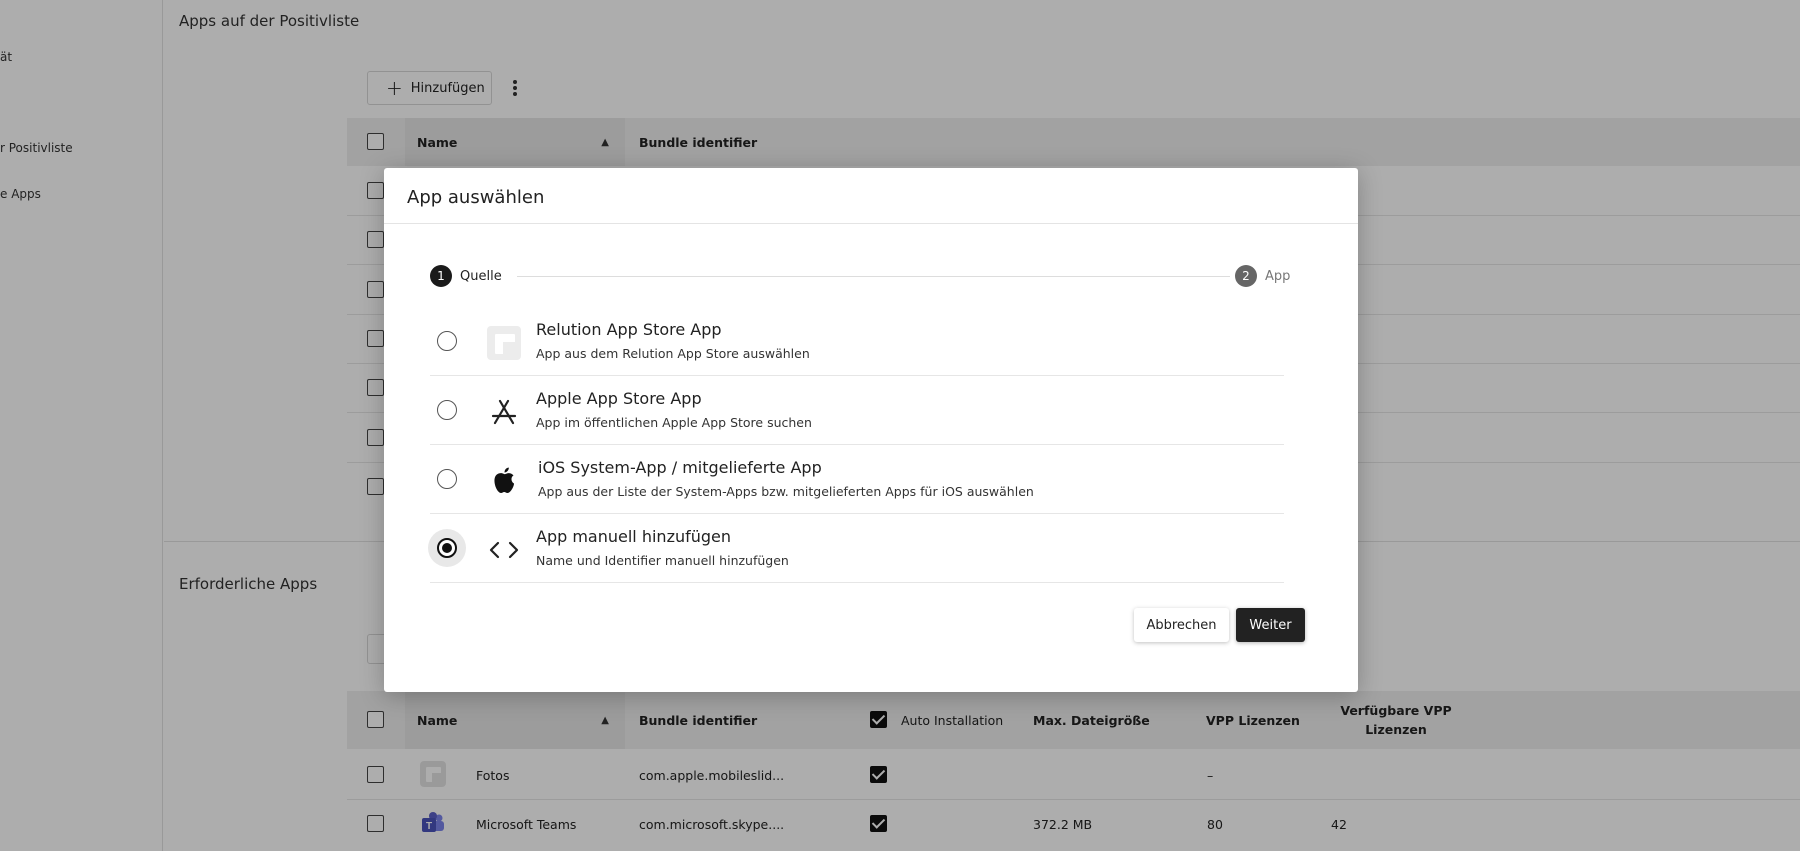 The image size is (1800, 851). What do you see at coordinates (871, 223) in the screenshot?
I see `dialog-header-divider` at bounding box center [871, 223].